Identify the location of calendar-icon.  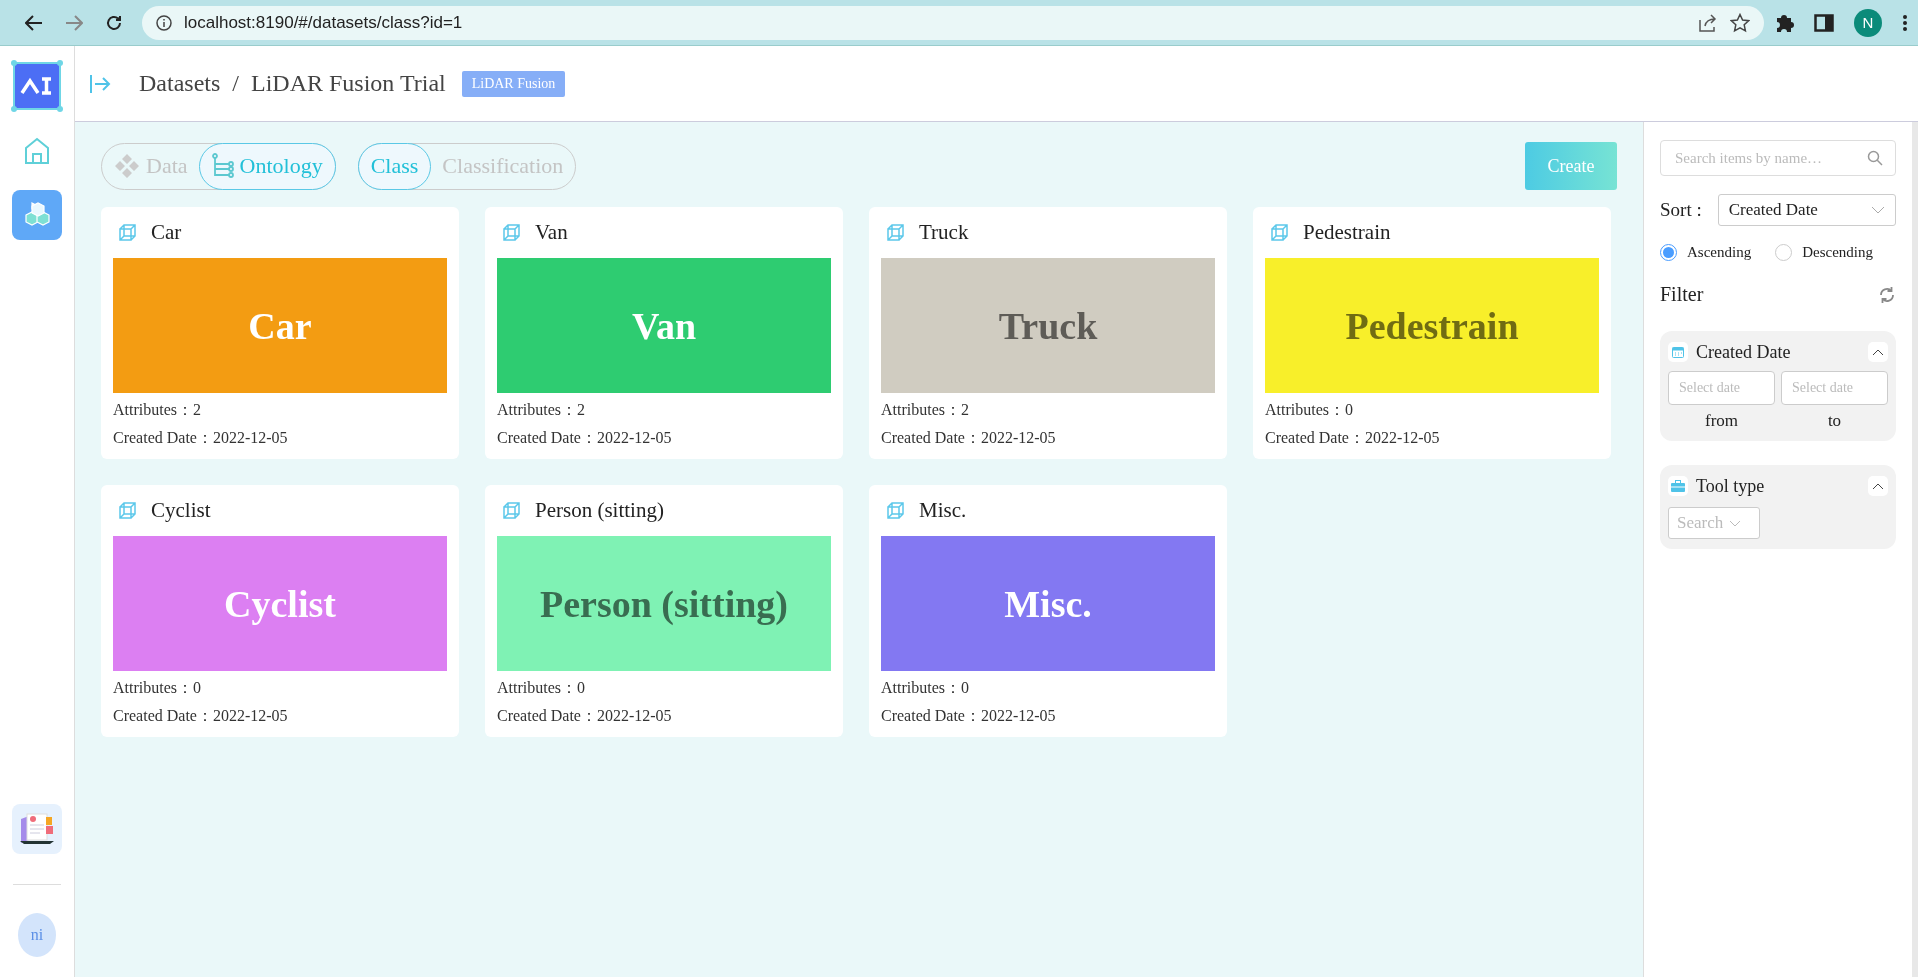
(1678, 352).